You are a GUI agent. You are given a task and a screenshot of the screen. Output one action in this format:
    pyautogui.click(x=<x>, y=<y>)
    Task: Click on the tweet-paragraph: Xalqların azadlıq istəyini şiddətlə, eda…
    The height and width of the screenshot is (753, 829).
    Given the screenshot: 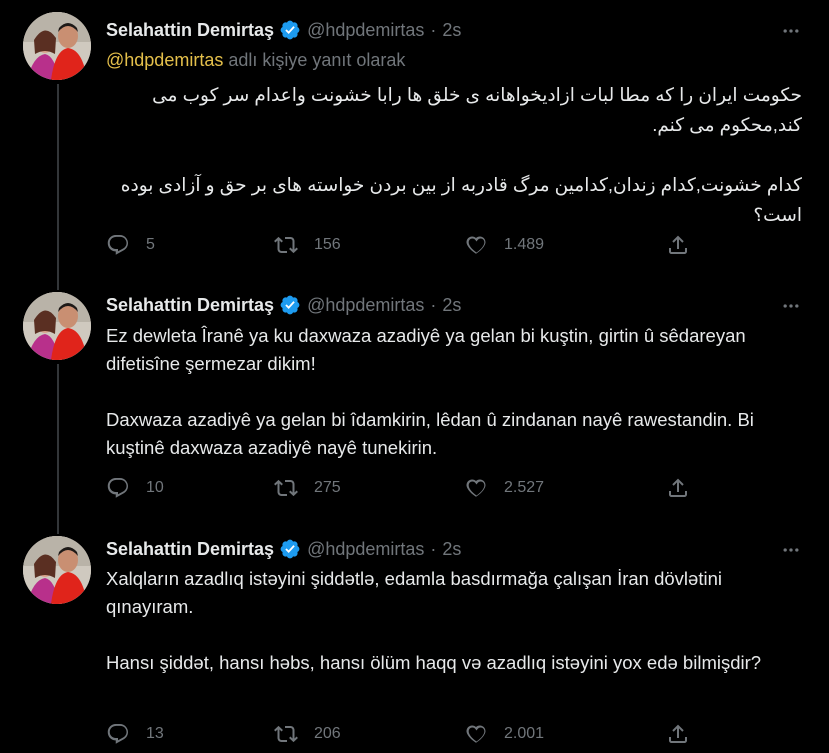 What is the action you would take?
    pyautogui.click(x=414, y=592)
    